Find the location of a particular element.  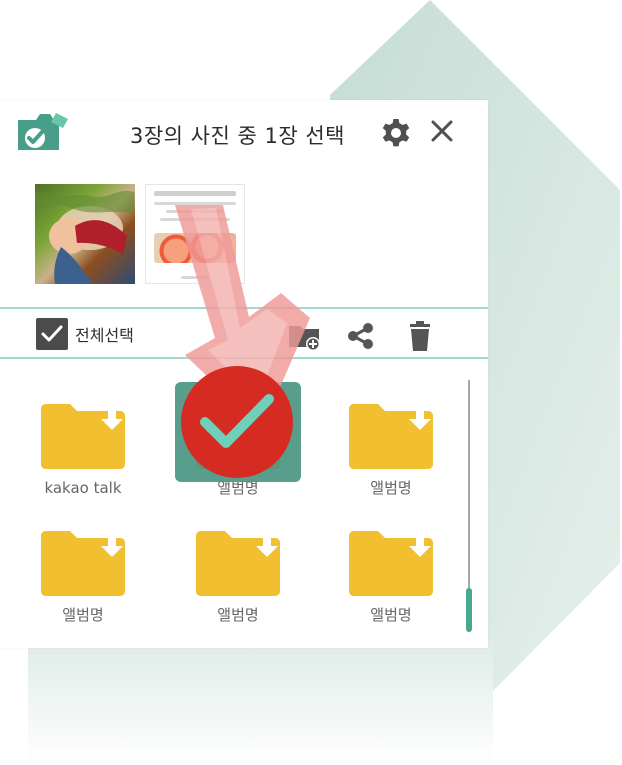

select-all-checkbox: 전체선택 is located at coordinates (106, 334).